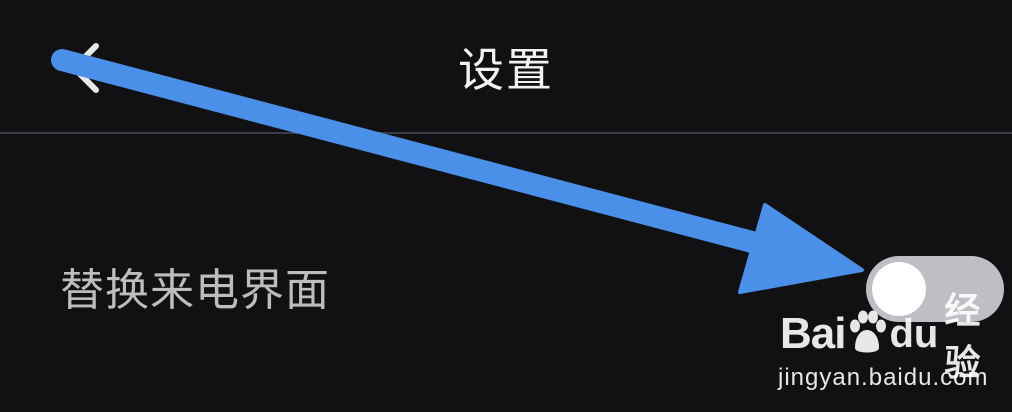  I want to click on watermark-url: jingyan.baidu.com, so click(883, 377).